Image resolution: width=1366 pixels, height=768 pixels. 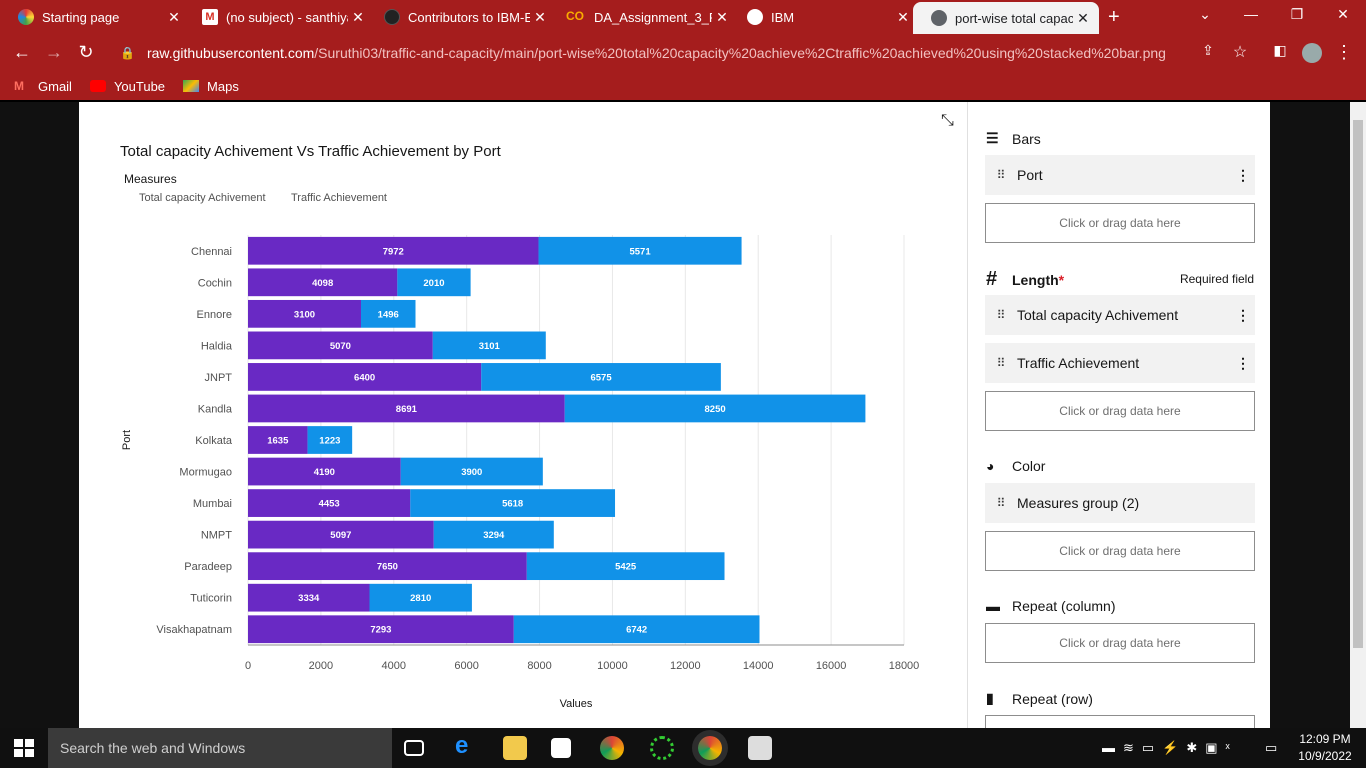 I want to click on reload-icon: ↻, so click(x=86, y=52).